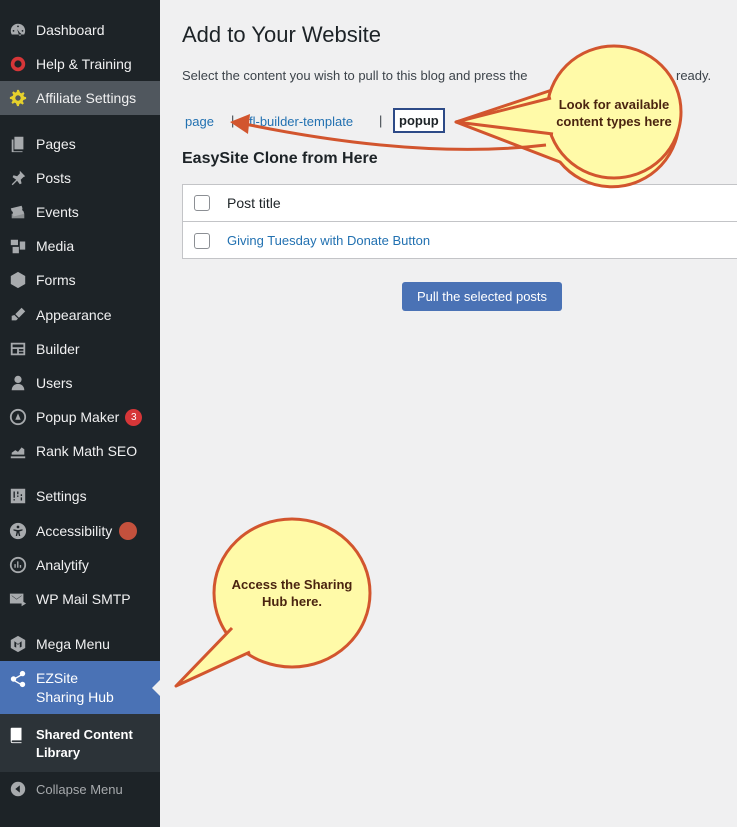 This screenshot has width=737, height=827. What do you see at coordinates (292, 584) in the screenshot?
I see `bottom-callout-line1: Access the Sharing` at bounding box center [292, 584].